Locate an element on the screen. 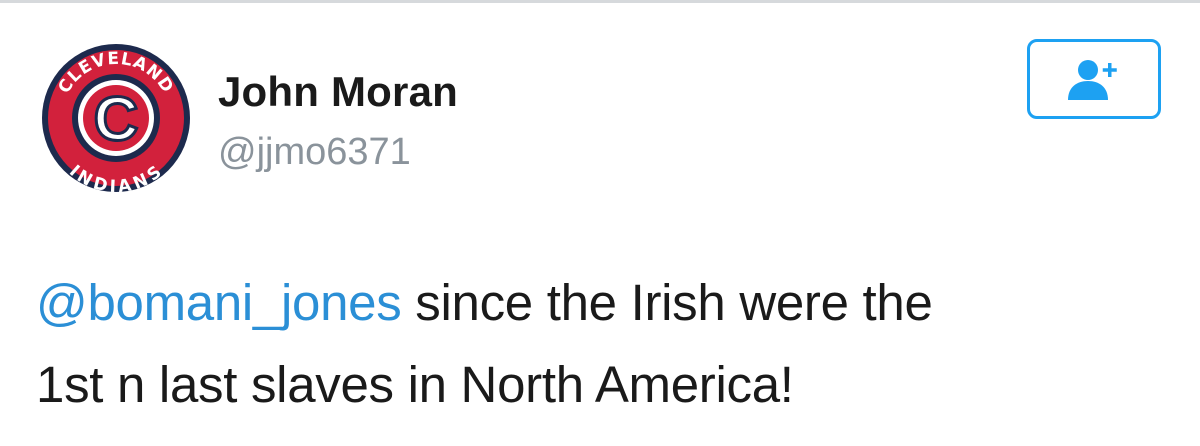 Image resolution: width=1200 pixels, height=446 pixels. avatar: CLEVELAND INDIANS C is located at coordinates (116, 118).